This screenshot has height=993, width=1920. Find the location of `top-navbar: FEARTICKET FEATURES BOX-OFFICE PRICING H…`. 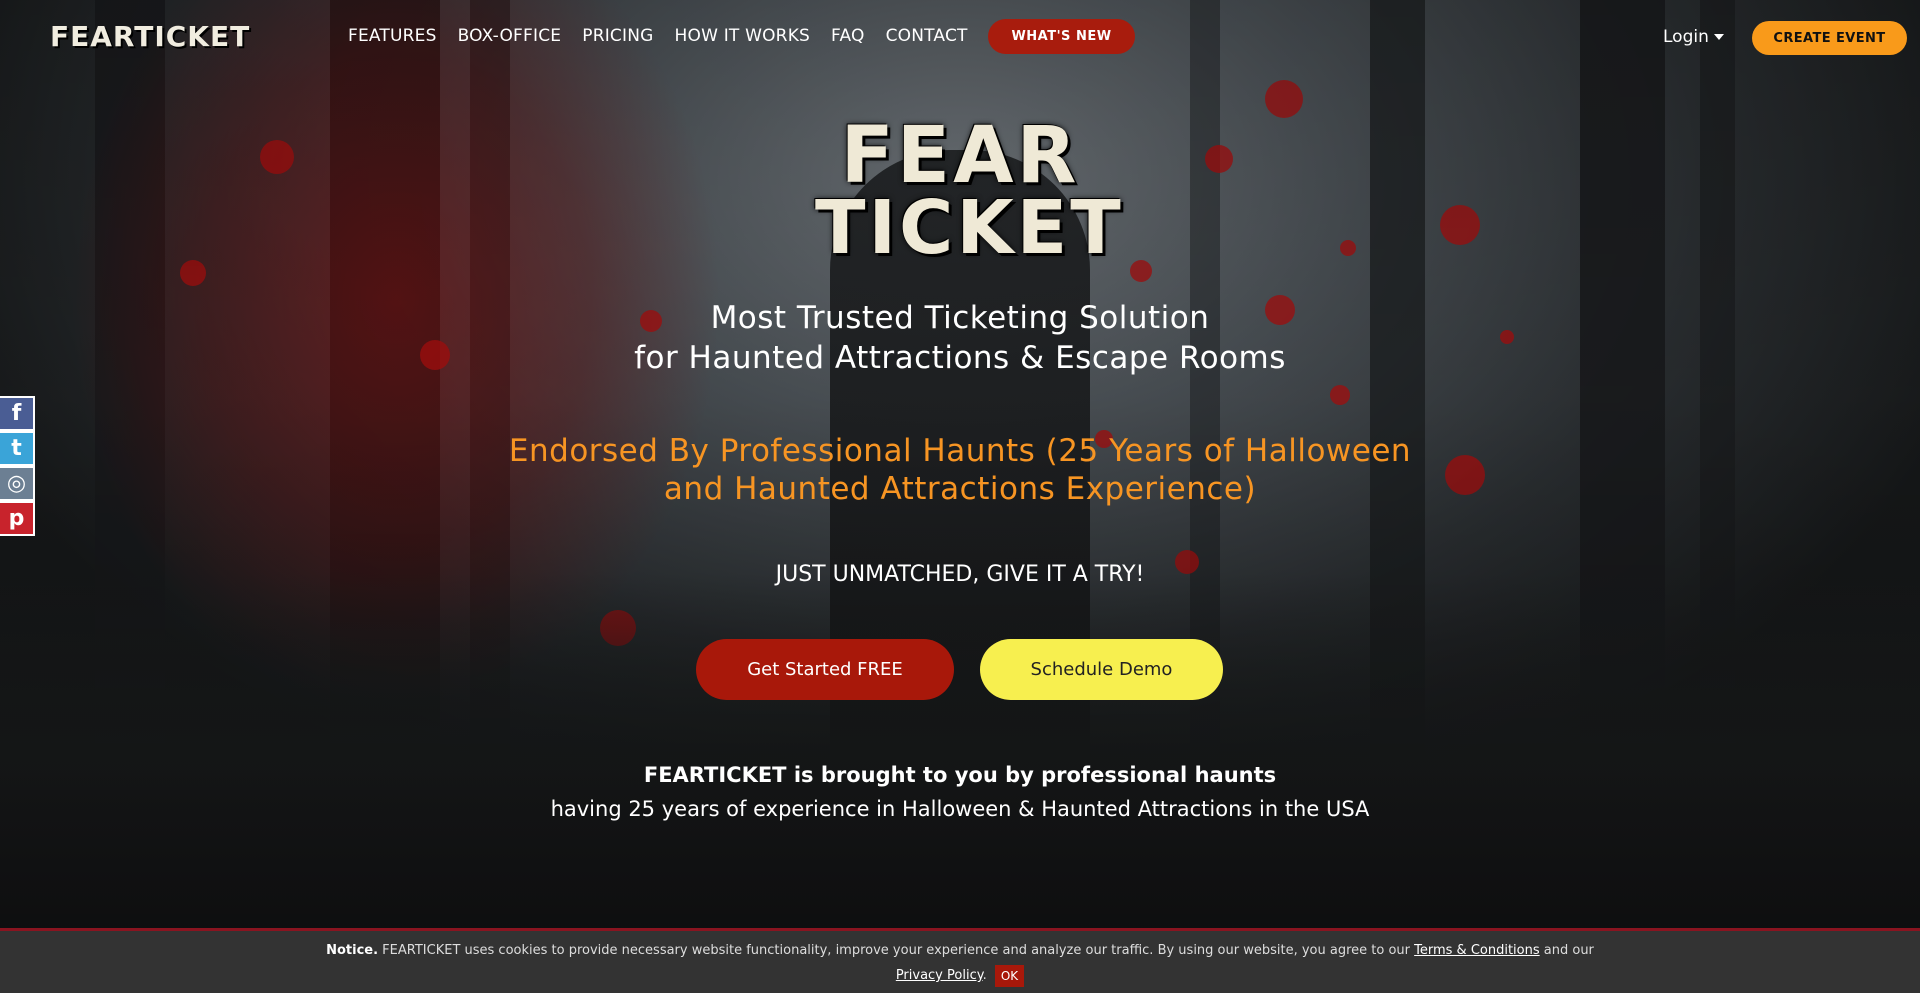

top-navbar: FEARTICKET FEATURES BOX-OFFICE PRICING H… is located at coordinates (960, 37).